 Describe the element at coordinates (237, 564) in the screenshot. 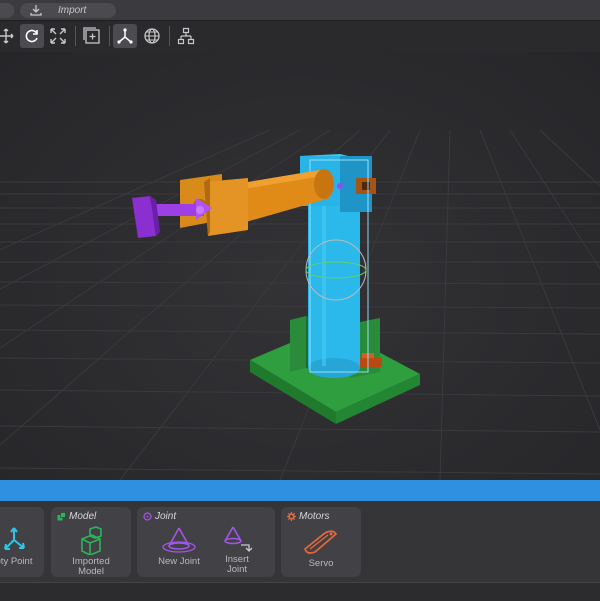

I see `insert-joint-label: Insert Joint` at that location.